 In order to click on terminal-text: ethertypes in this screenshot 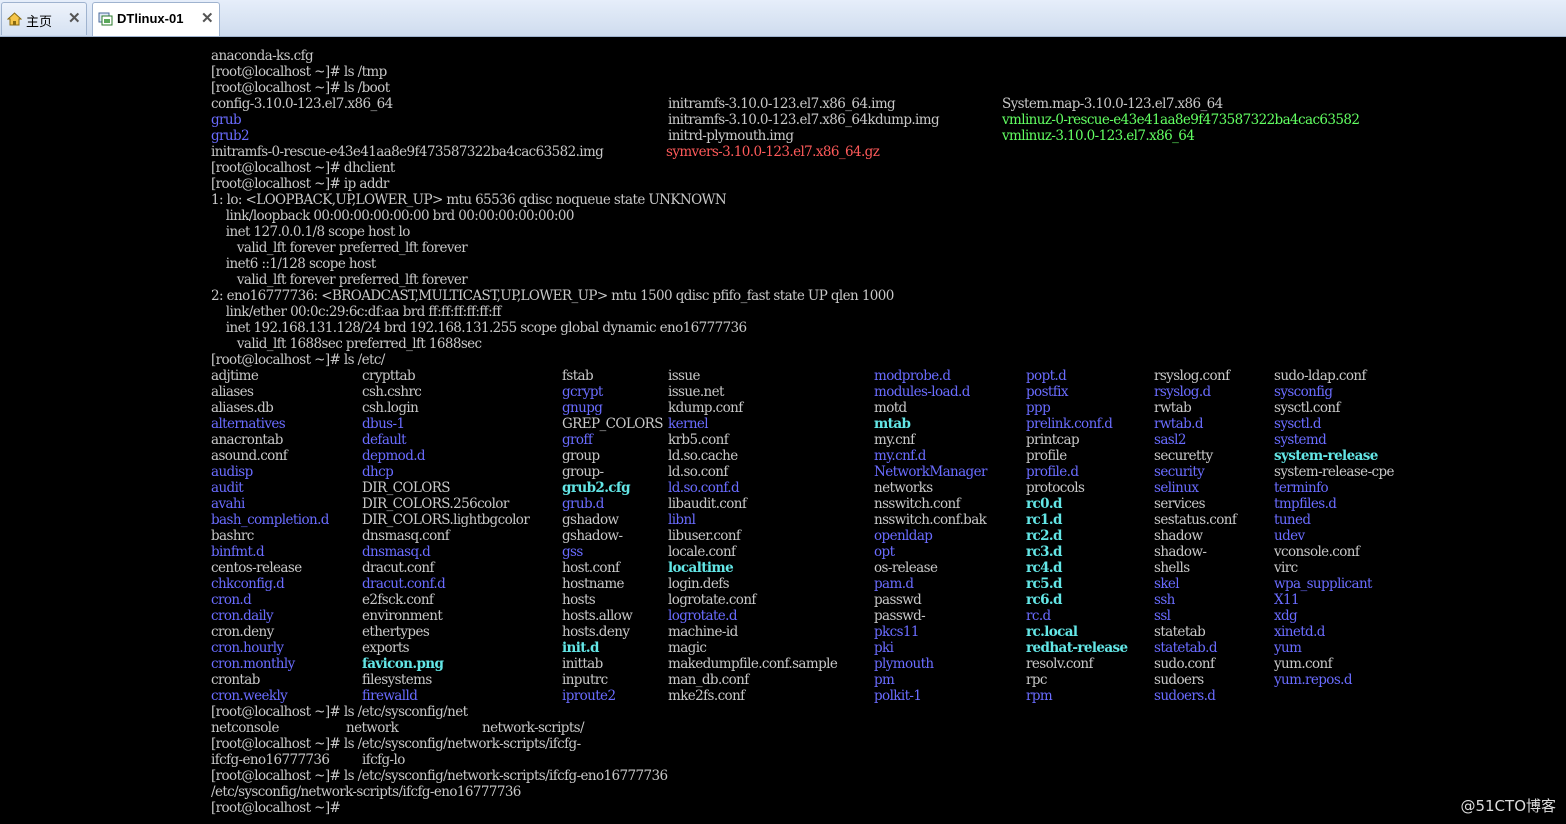, I will do `click(396, 632)`.